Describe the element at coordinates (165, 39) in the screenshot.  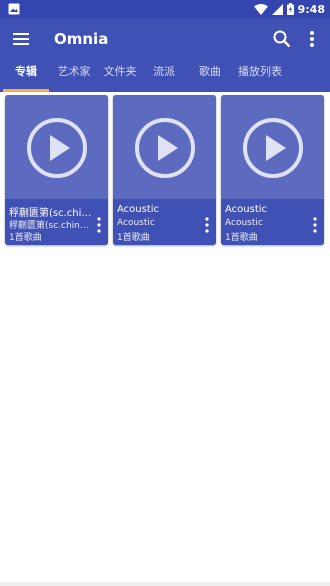
I see `app-bar: Omnia` at that location.